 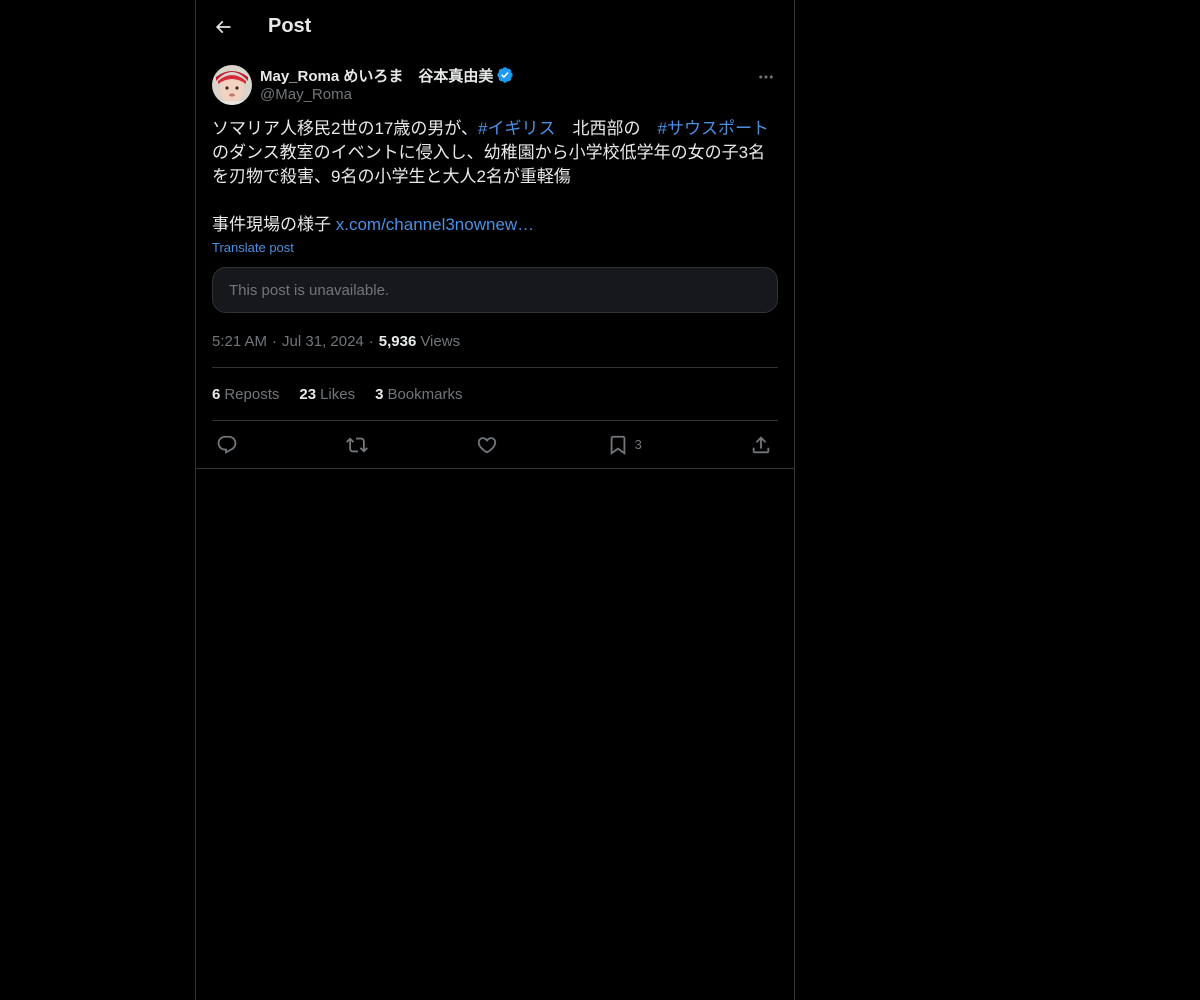 What do you see at coordinates (379, 394) in the screenshot?
I see `bookmarks-count: 3` at bounding box center [379, 394].